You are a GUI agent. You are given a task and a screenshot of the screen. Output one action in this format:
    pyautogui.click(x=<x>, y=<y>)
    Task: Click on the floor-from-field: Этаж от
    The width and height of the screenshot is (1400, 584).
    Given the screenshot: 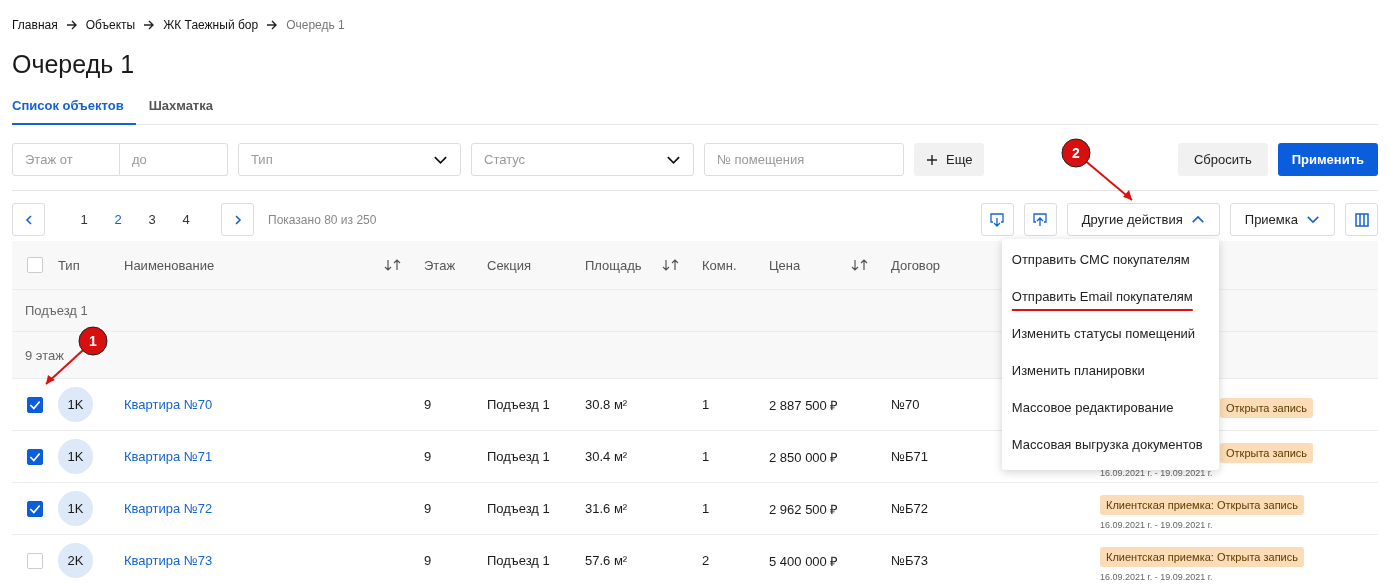 What is the action you would take?
    pyautogui.click(x=66, y=159)
    